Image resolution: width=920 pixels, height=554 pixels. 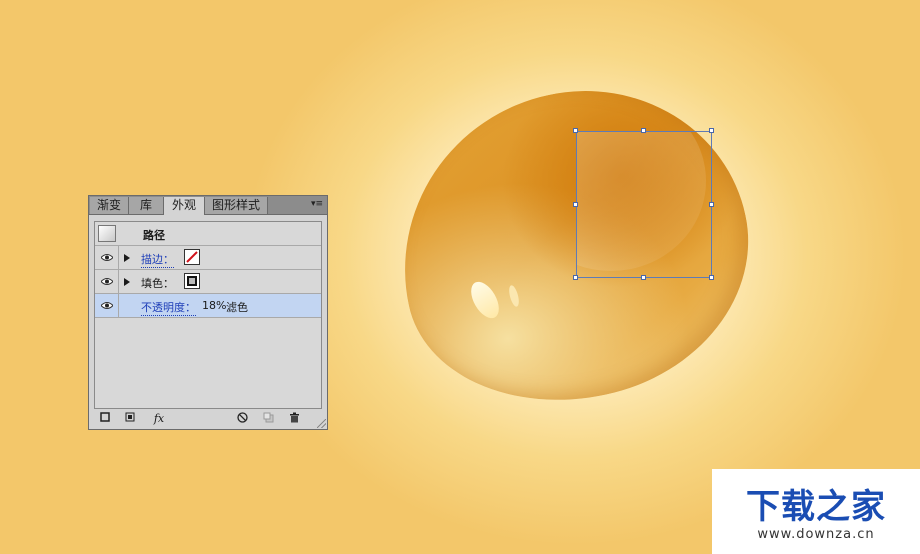 I want to click on add-stroke-icon, so click(x=105, y=419).